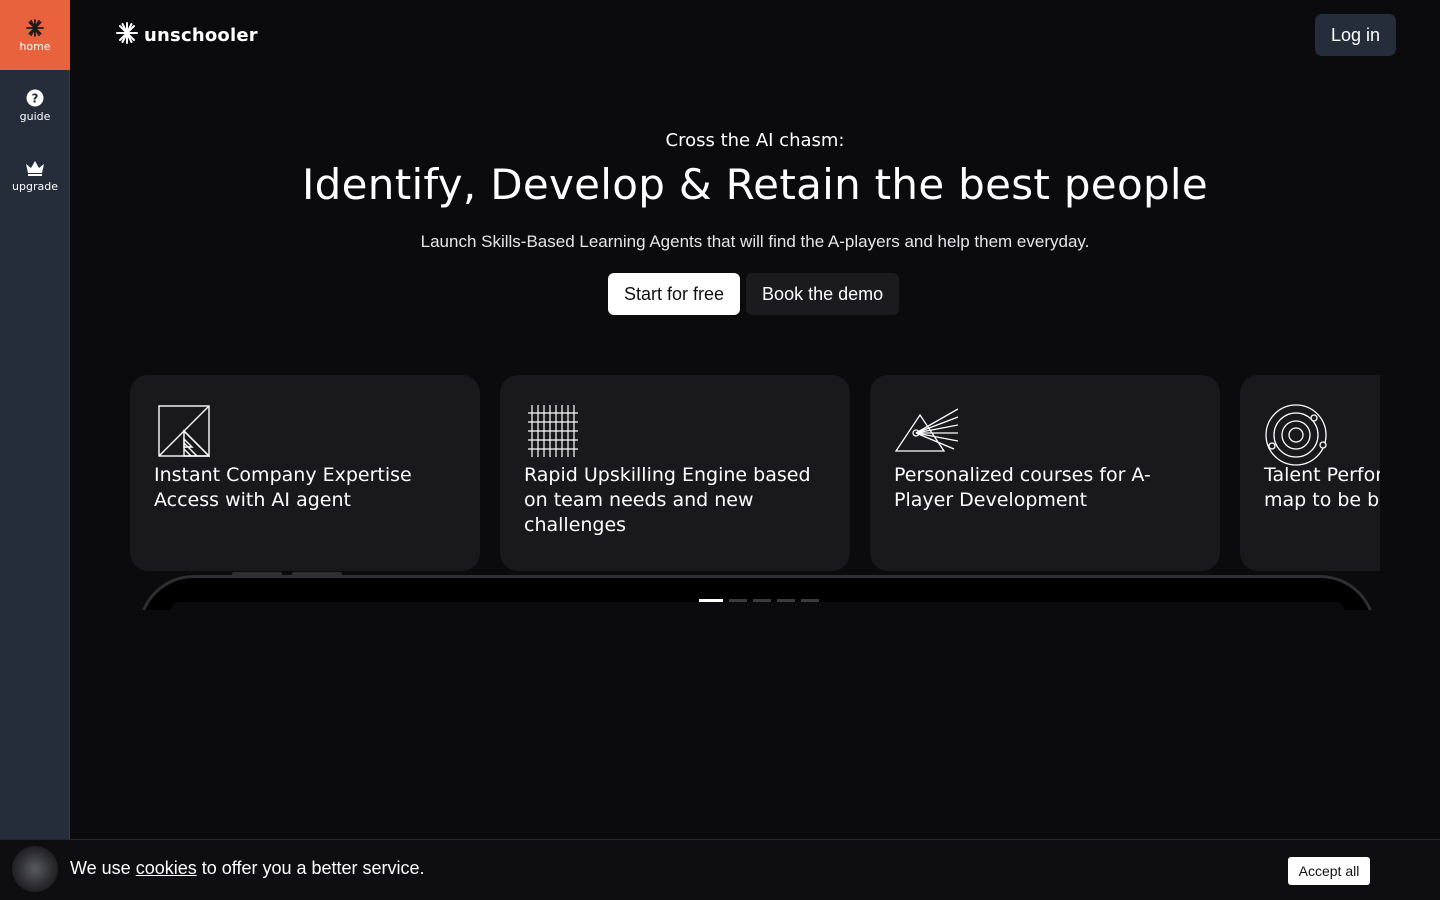 This screenshot has width=1440, height=900. I want to click on prism-icon, so click(926, 431).